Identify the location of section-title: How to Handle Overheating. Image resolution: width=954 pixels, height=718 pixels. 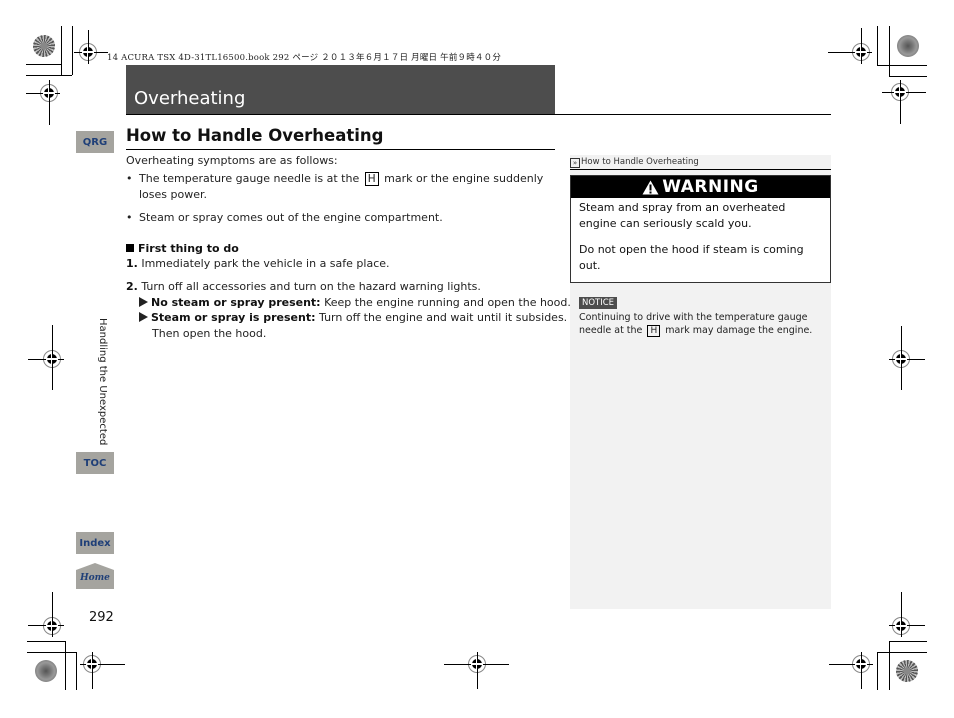
(255, 135).